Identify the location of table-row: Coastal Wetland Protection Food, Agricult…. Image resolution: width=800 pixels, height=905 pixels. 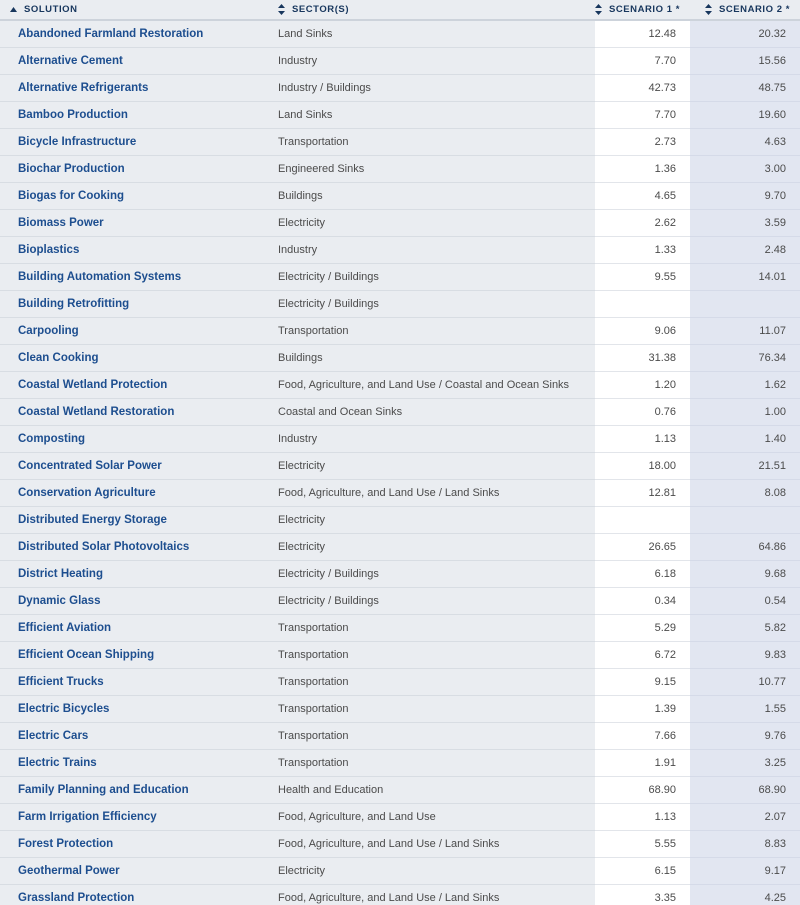
(400, 385).